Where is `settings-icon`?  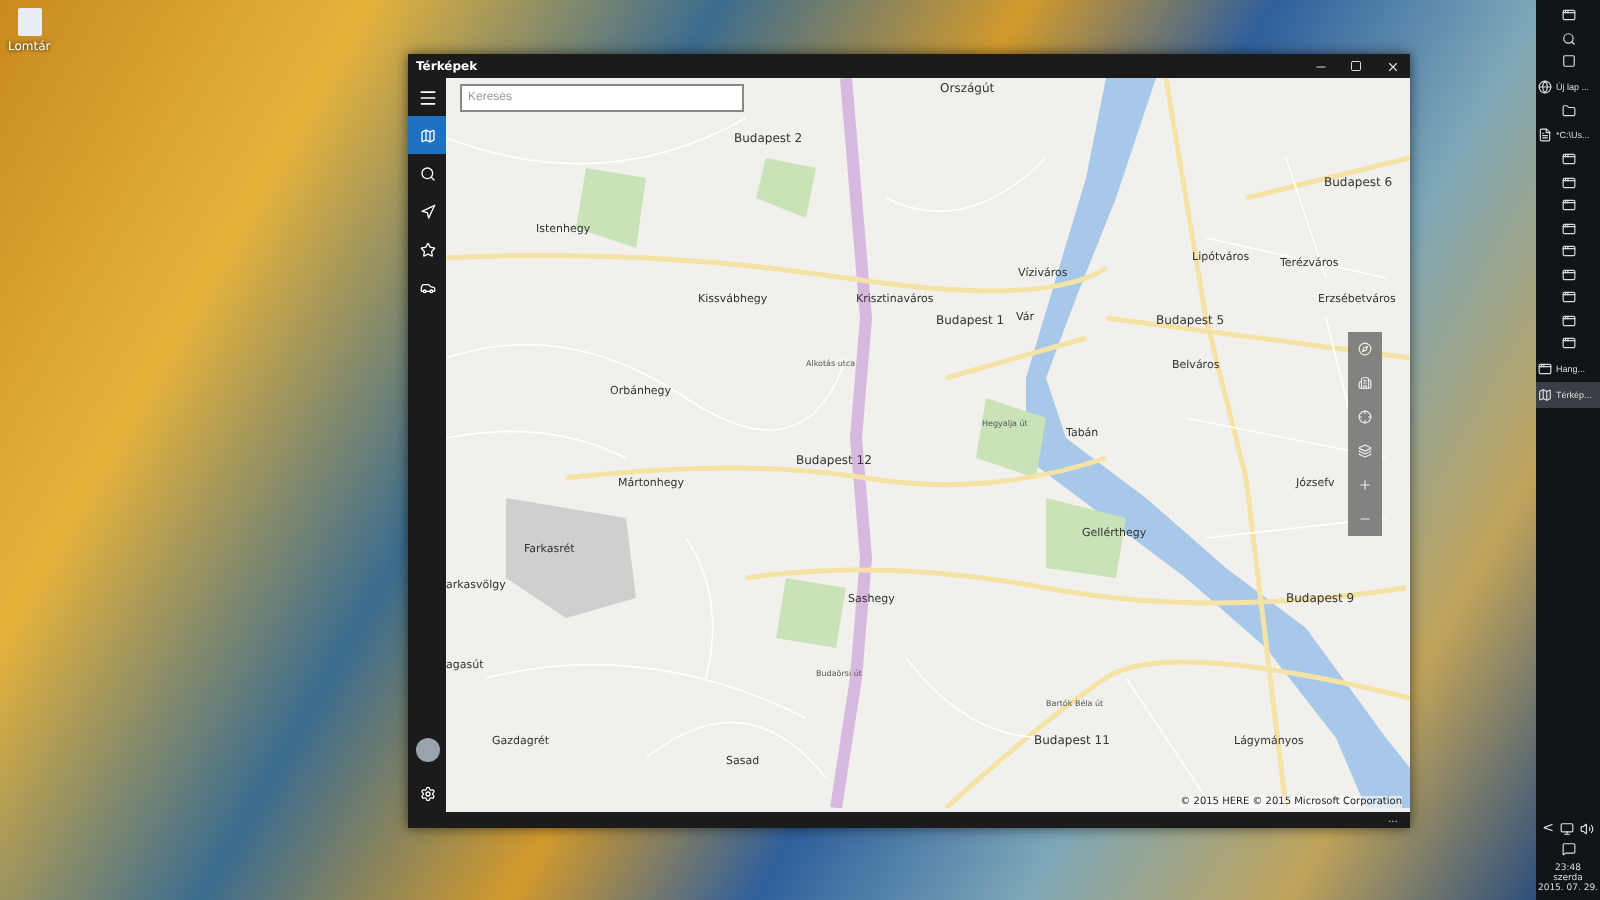
settings-icon is located at coordinates (427, 793).